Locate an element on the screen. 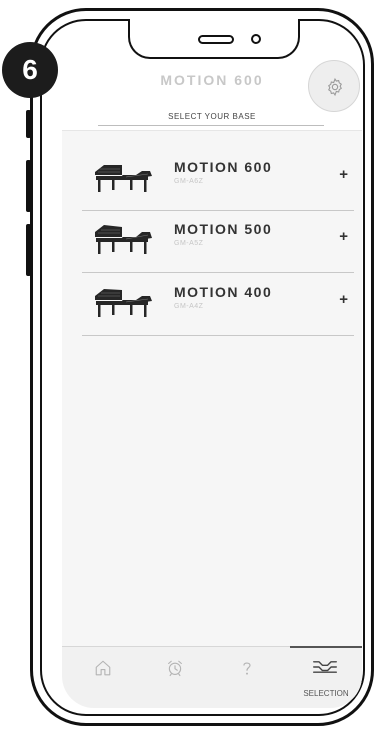 This screenshot has height=733, width=388. header-divider is located at coordinates (211, 125).